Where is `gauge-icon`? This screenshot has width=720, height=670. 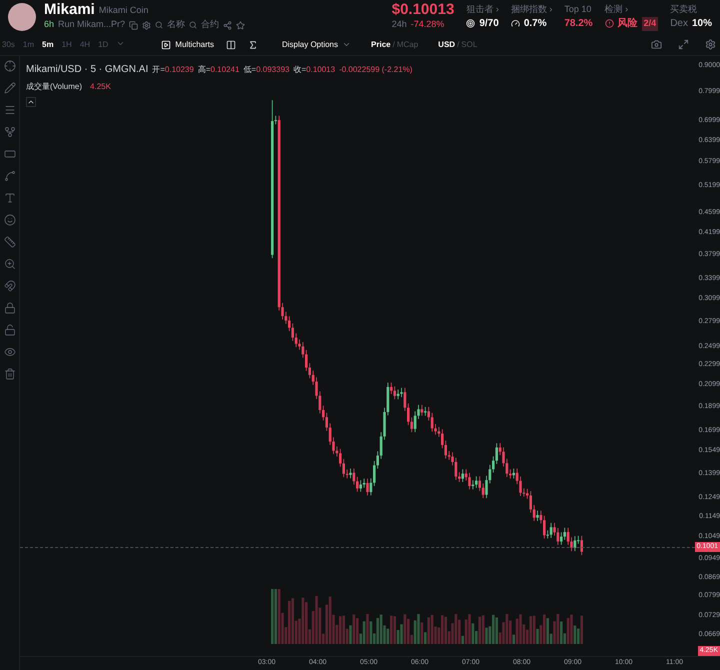 gauge-icon is located at coordinates (515, 23).